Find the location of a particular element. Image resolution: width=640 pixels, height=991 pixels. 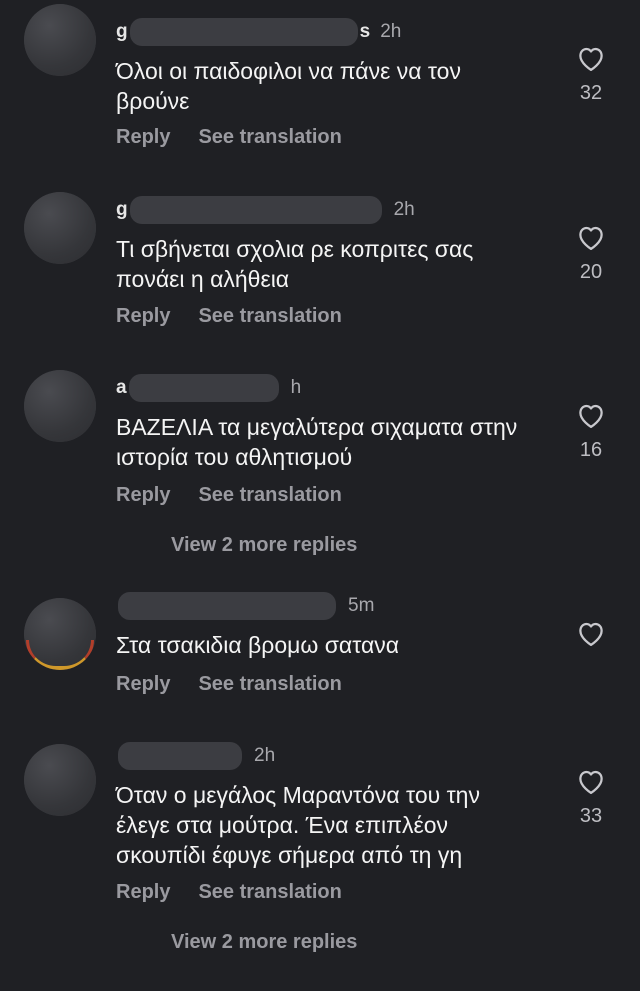

username-row: 5m is located at coordinates (245, 606).